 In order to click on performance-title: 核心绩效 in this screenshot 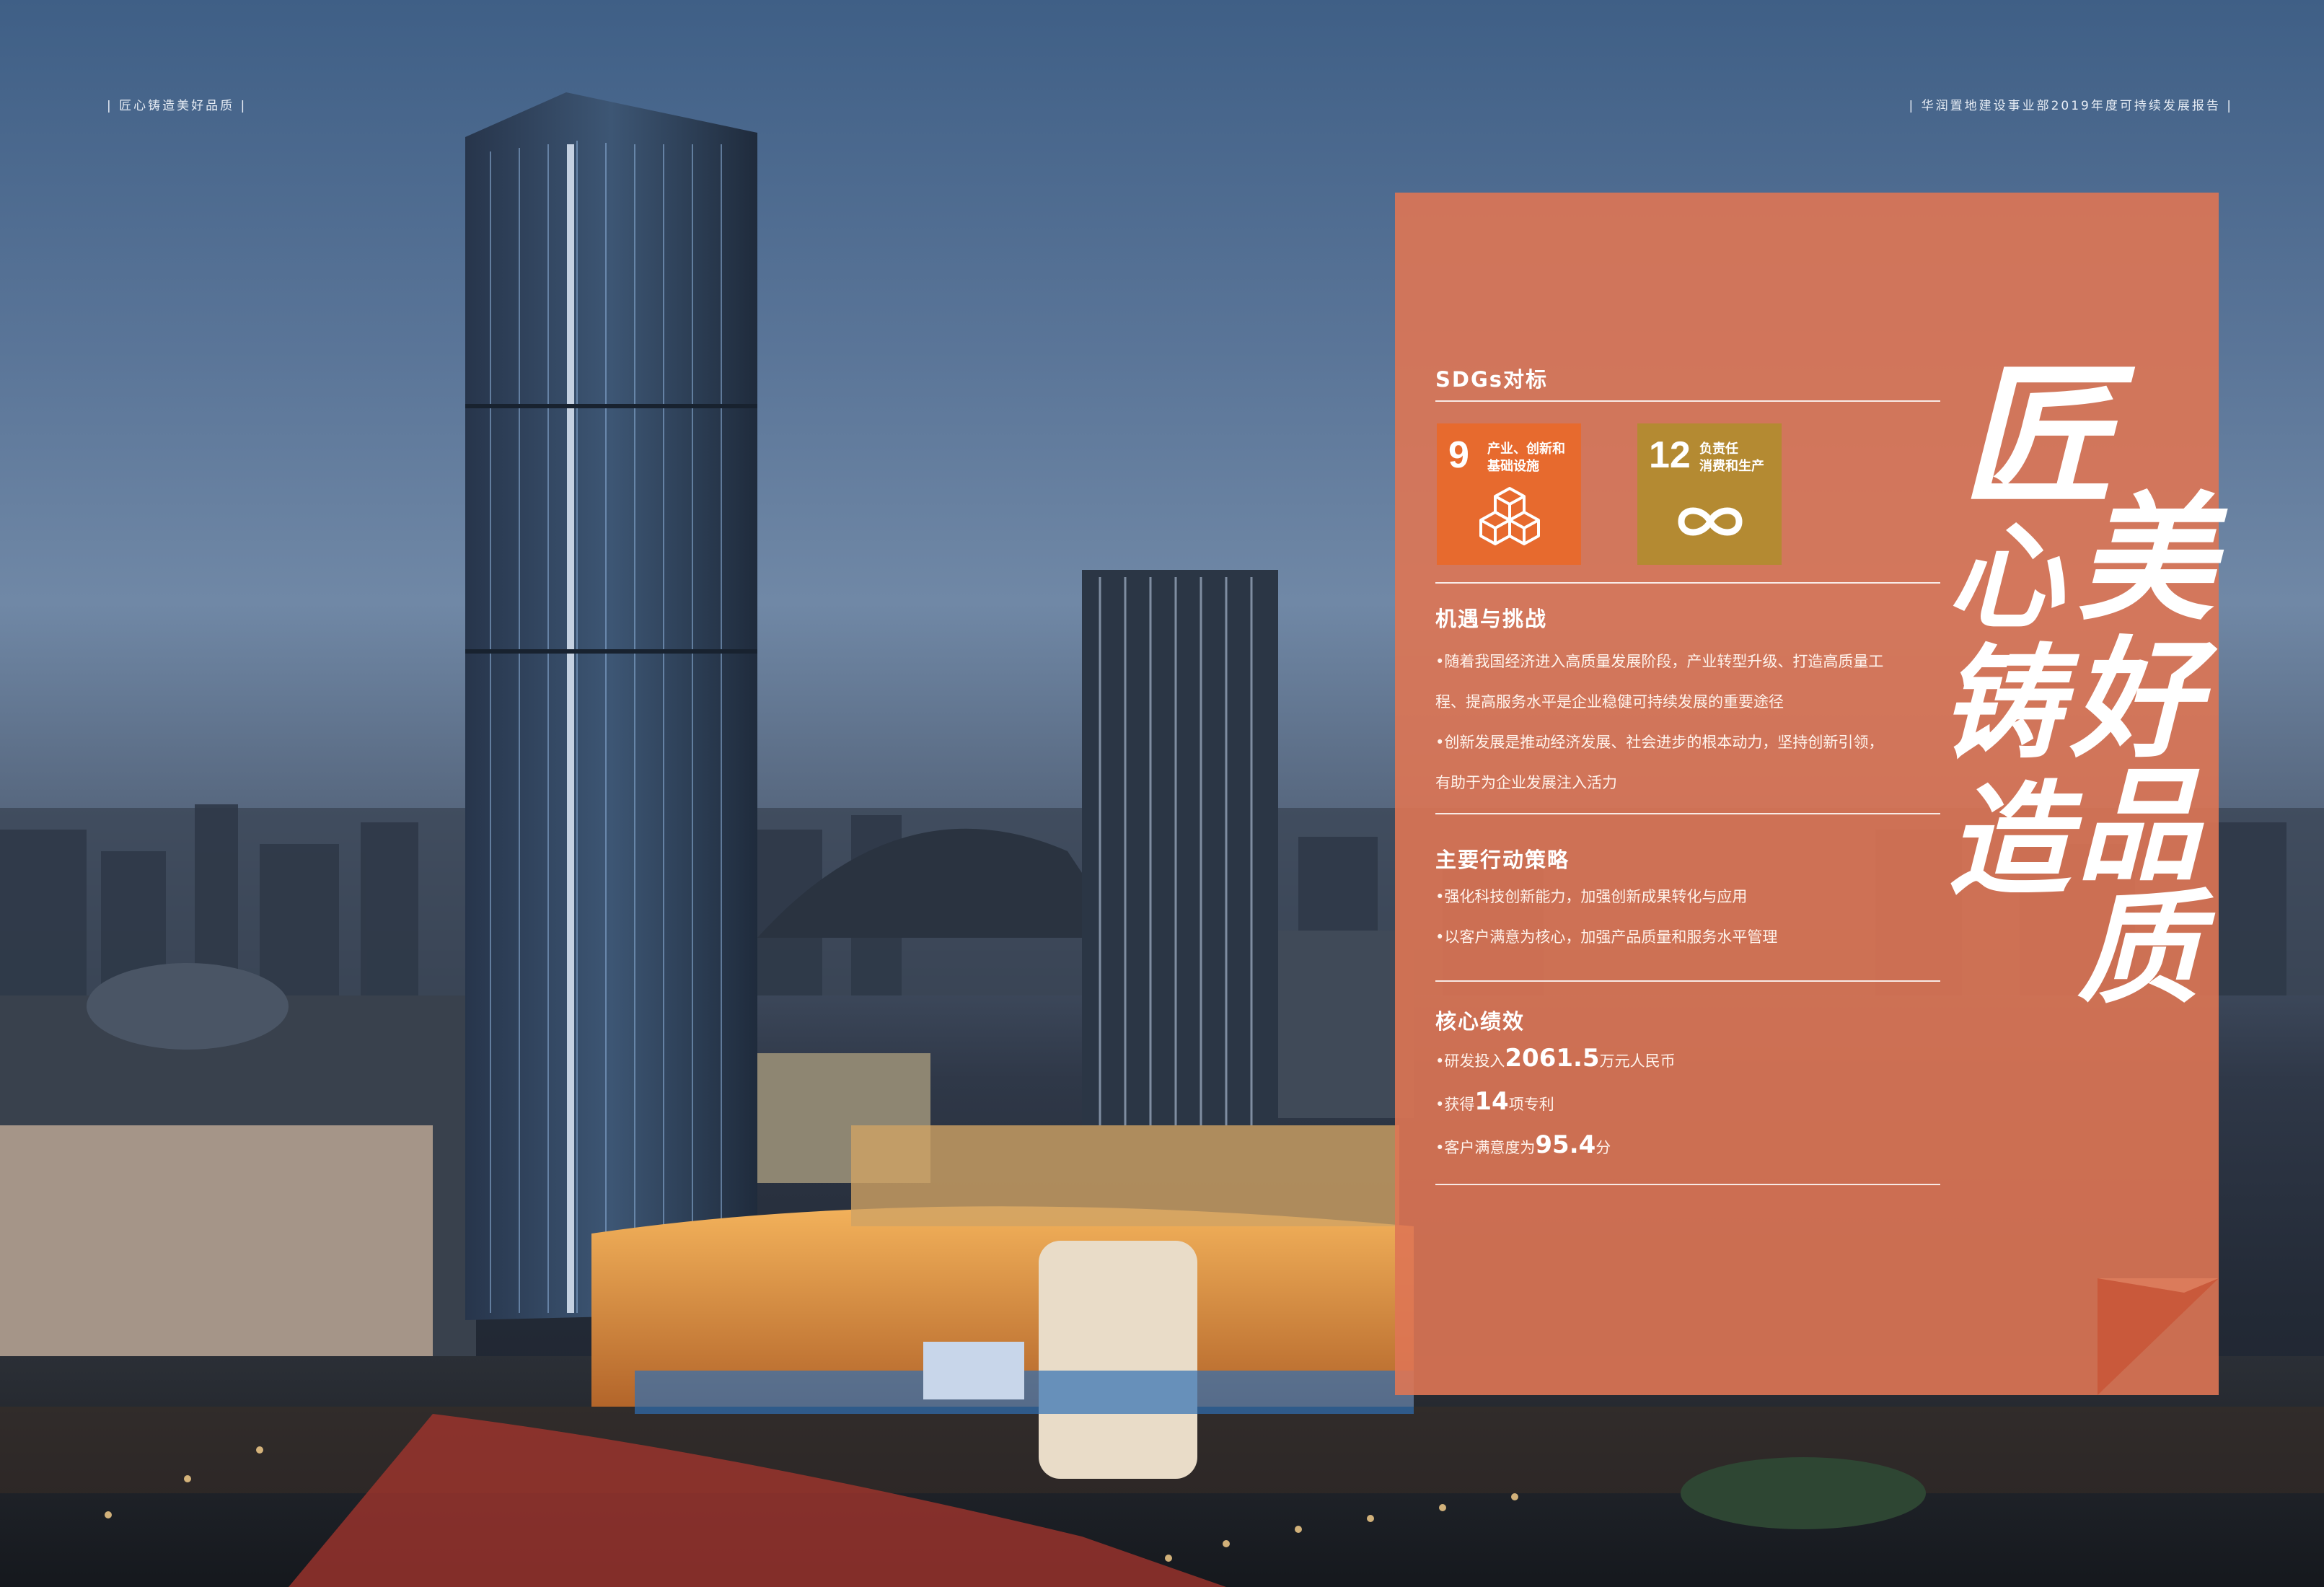, I will do `click(1480, 1021)`.